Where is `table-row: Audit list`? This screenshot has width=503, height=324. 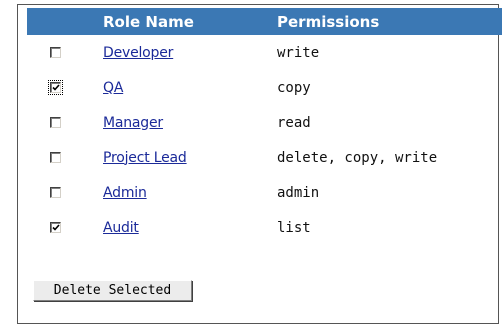
table-row: Audit list is located at coordinates (264, 227).